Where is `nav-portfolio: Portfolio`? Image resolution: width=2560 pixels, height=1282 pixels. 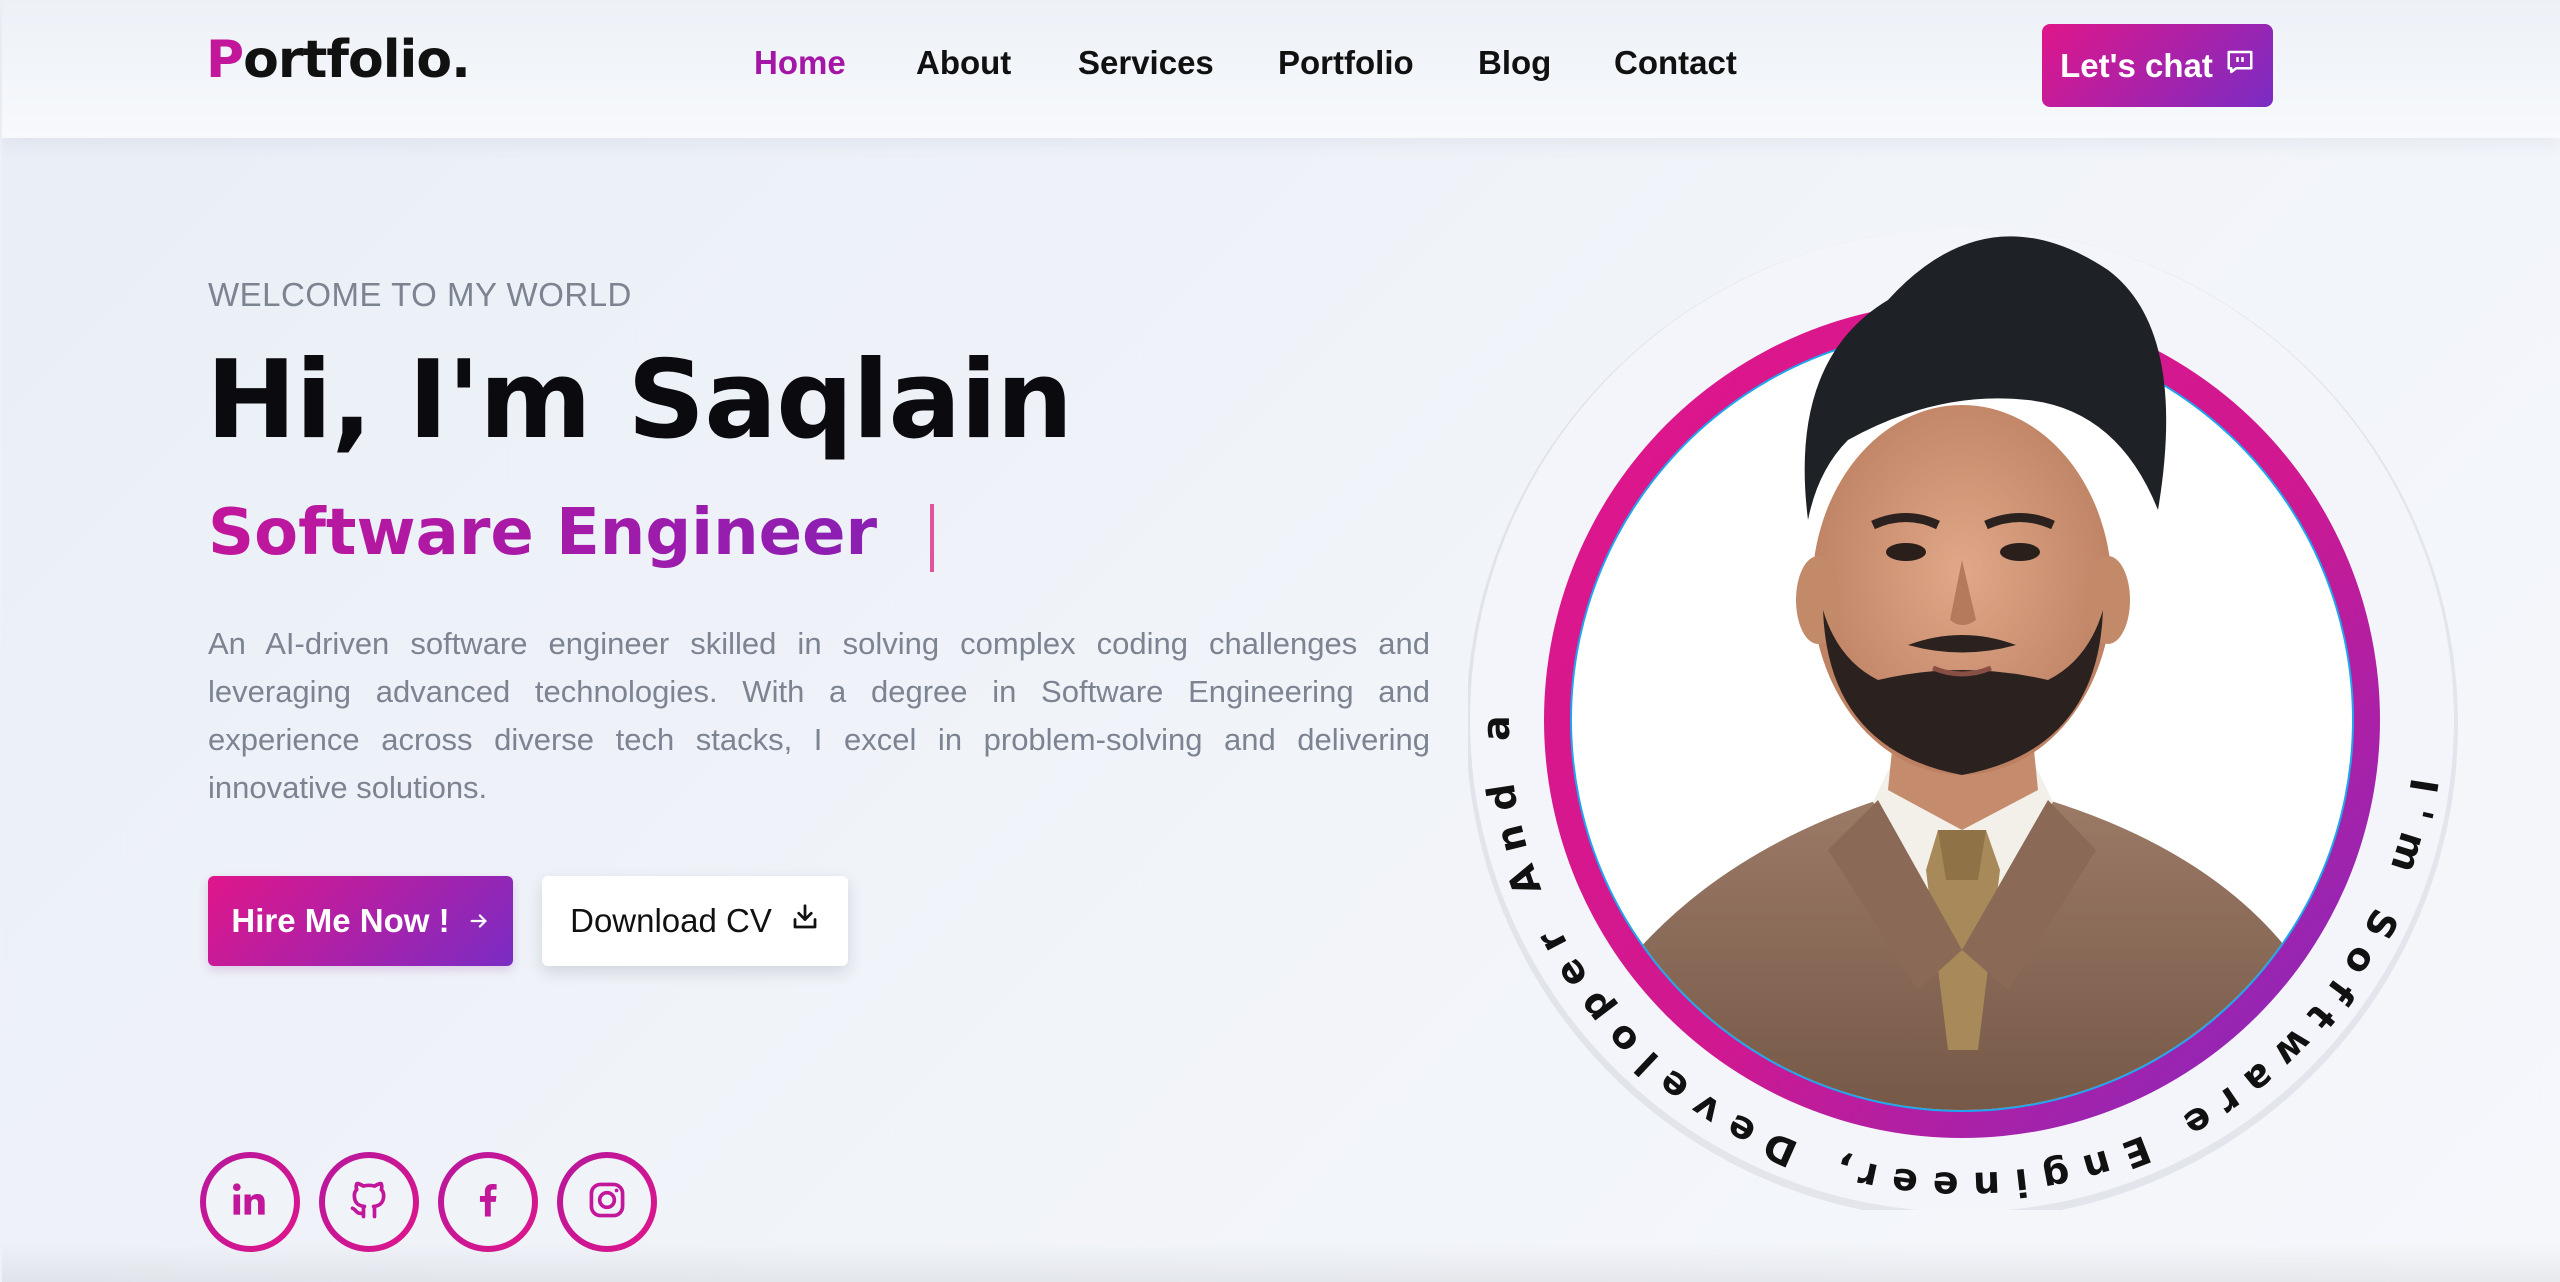
nav-portfolio: Portfolio is located at coordinates (1346, 63).